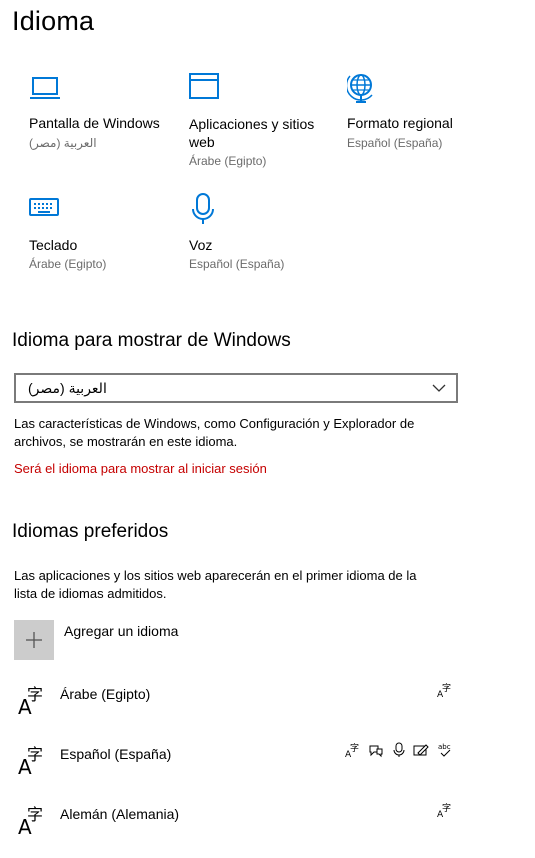 The width and height of the screenshot is (535, 858). What do you see at coordinates (421, 750) in the screenshot?
I see `handwriting-icon` at bounding box center [421, 750].